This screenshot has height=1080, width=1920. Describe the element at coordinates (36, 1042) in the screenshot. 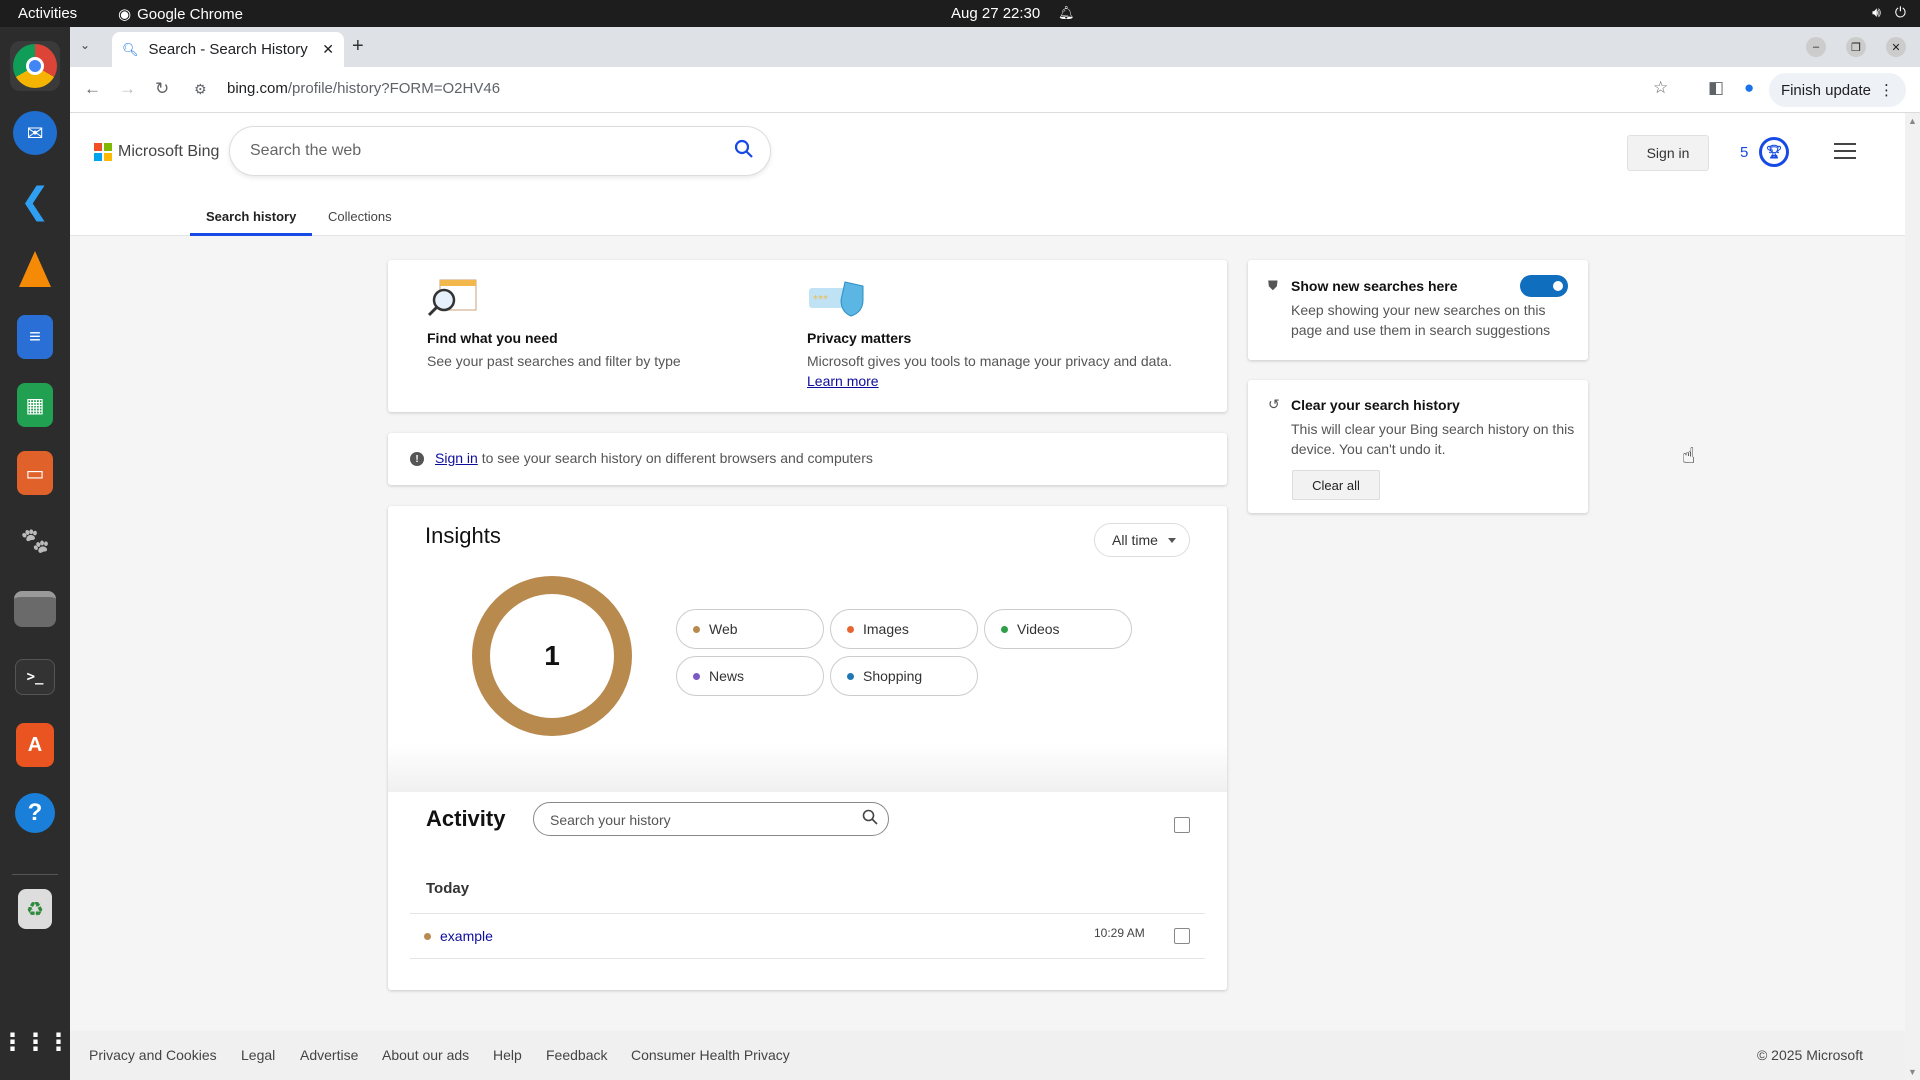

I see `dock-show-apps: ⋮⋮⋮` at that location.